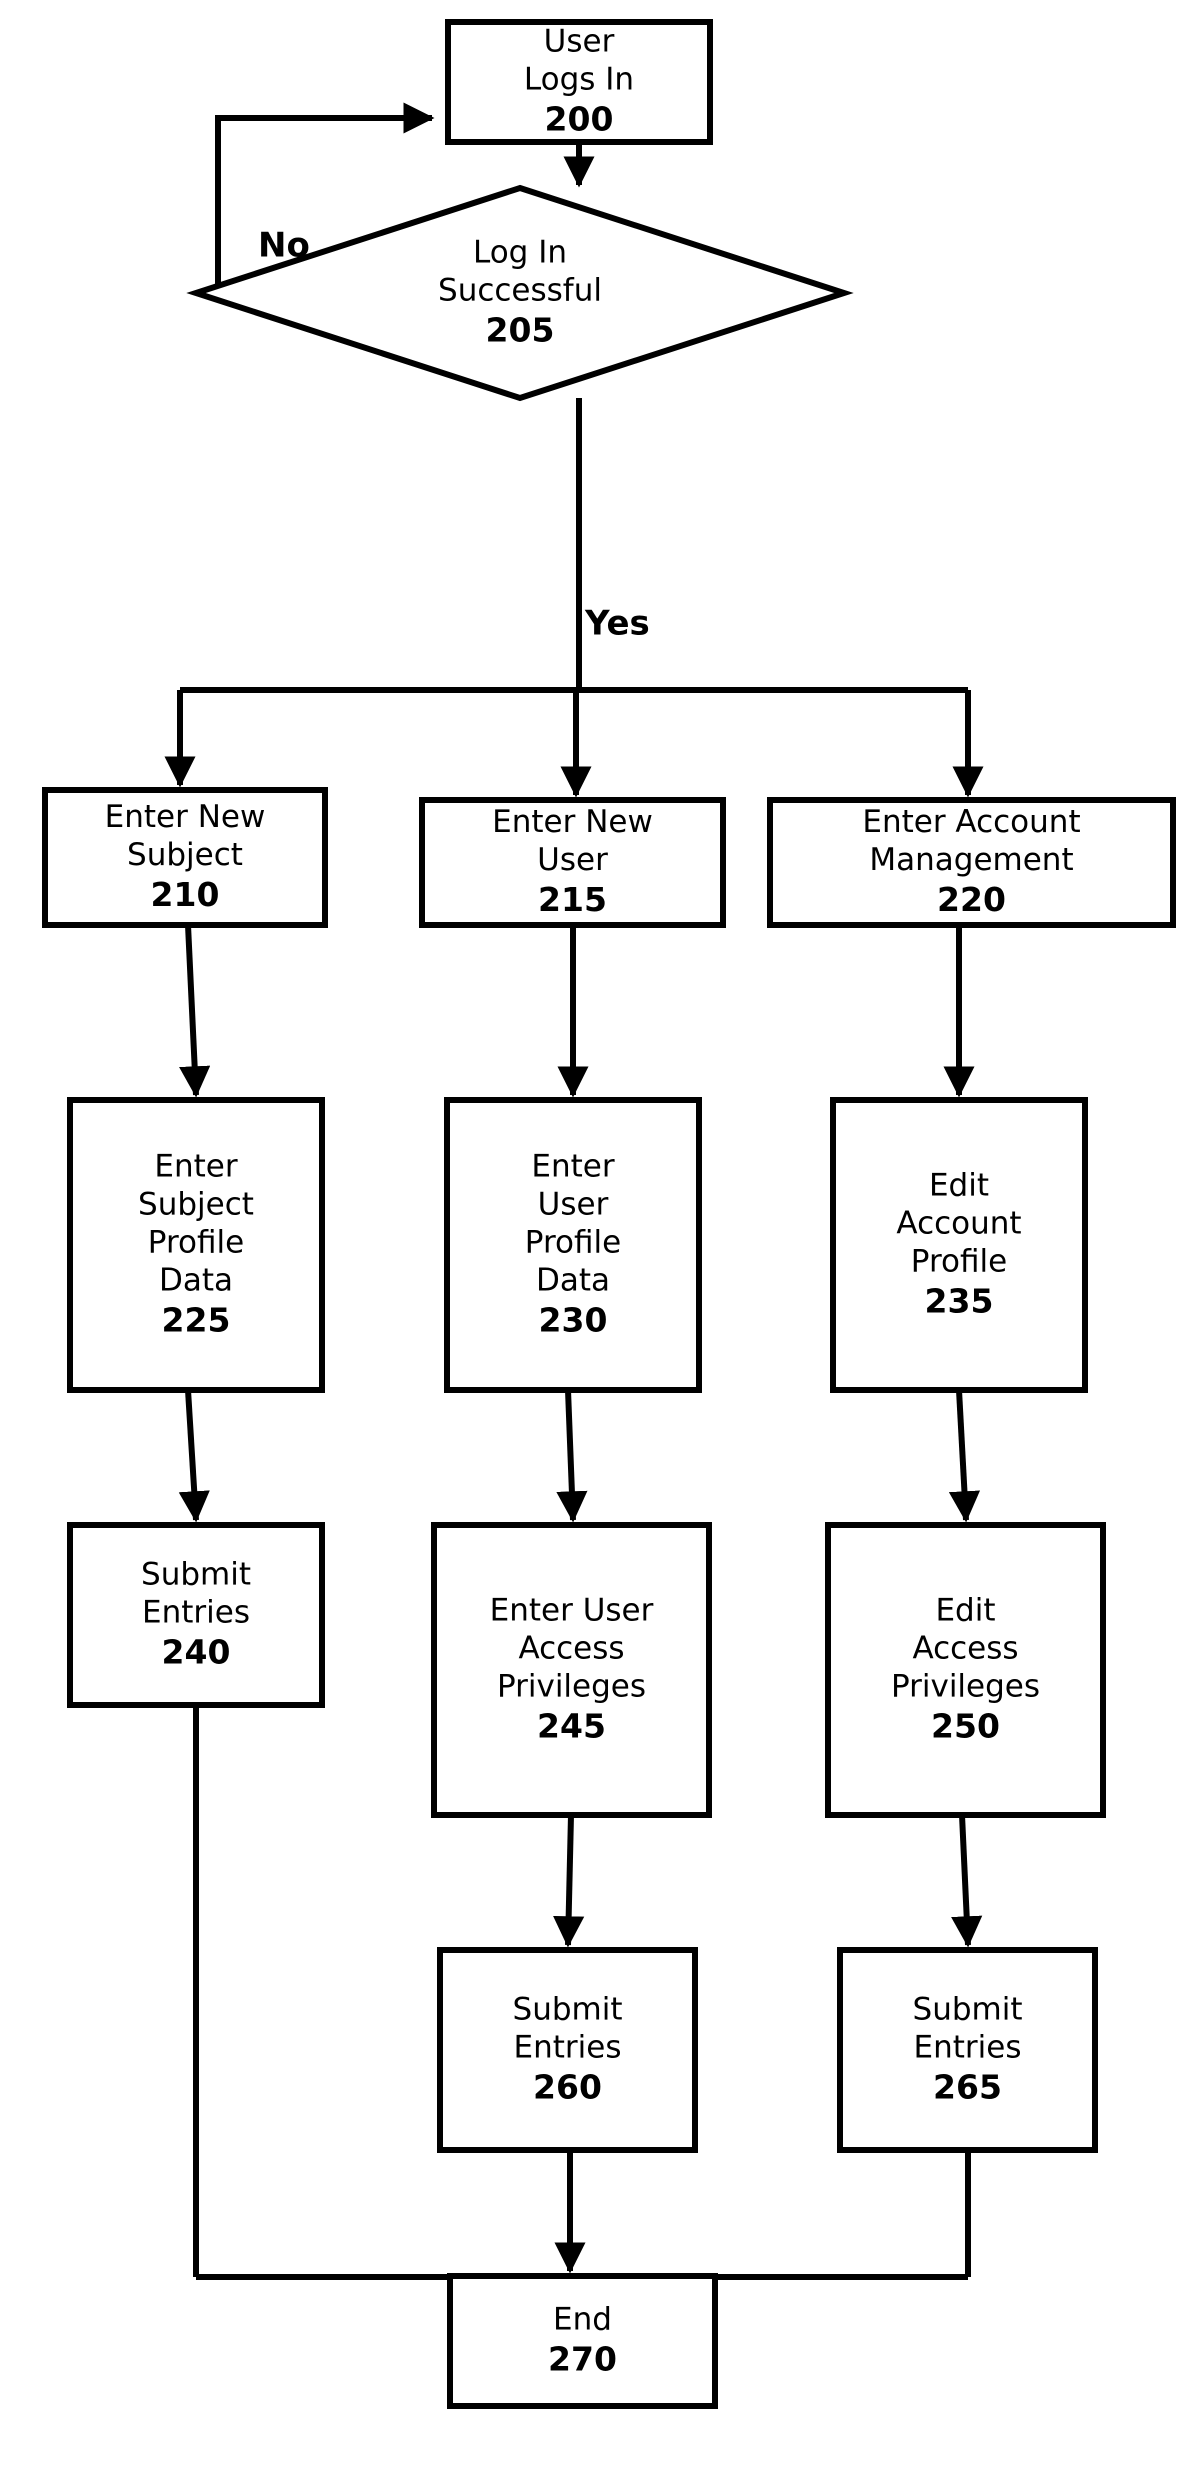 Image resolution: width=1203 pixels, height=2476 pixels. Describe the element at coordinates (971, 822) in the screenshot. I see `node-label-line: Enter Account` at that location.